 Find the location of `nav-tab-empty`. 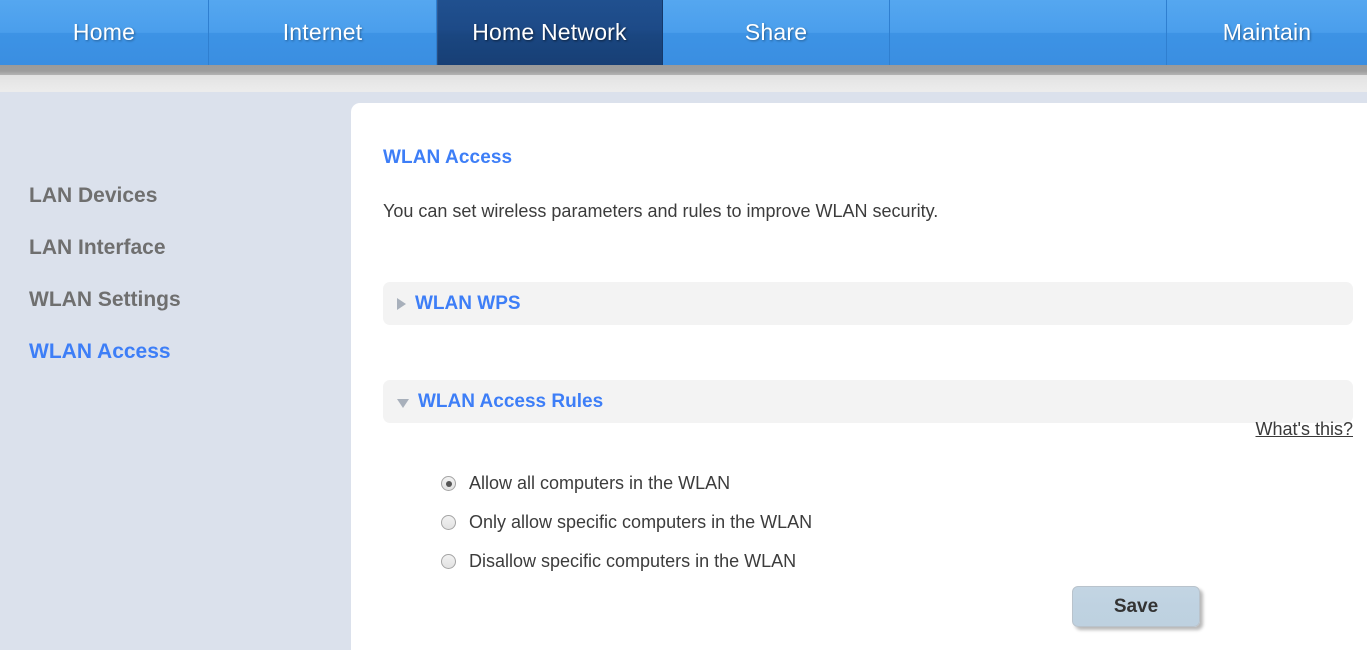

nav-tab-empty is located at coordinates (1028, 32).